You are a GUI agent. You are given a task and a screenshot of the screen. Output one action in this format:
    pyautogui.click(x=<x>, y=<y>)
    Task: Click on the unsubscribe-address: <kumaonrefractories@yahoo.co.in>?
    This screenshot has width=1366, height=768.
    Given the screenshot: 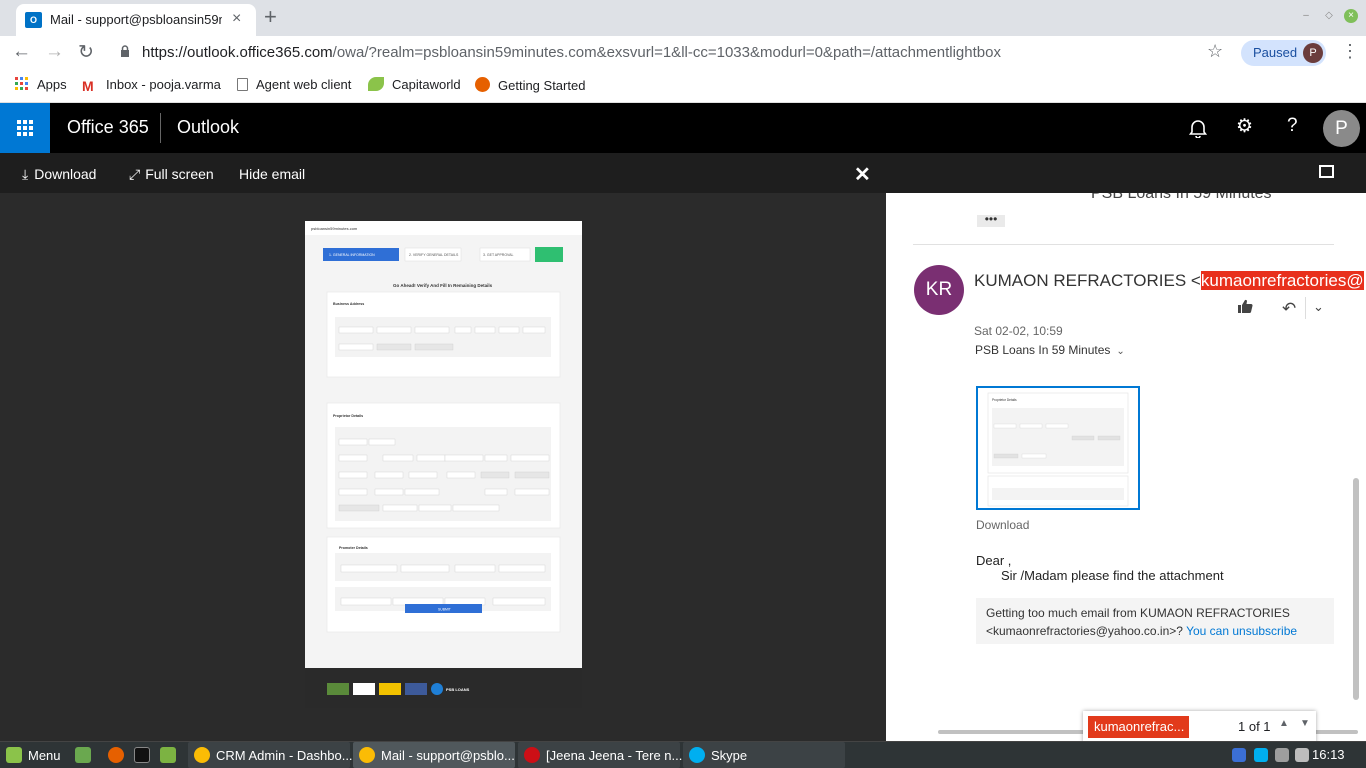 What is the action you would take?
    pyautogui.click(x=1084, y=631)
    